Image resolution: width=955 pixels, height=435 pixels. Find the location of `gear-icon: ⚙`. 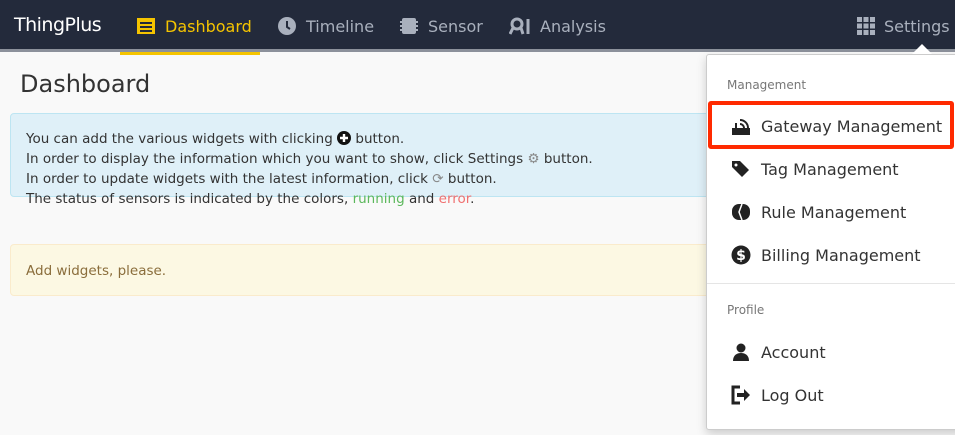

gear-icon: ⚙ is located at coordinates (533, 159).